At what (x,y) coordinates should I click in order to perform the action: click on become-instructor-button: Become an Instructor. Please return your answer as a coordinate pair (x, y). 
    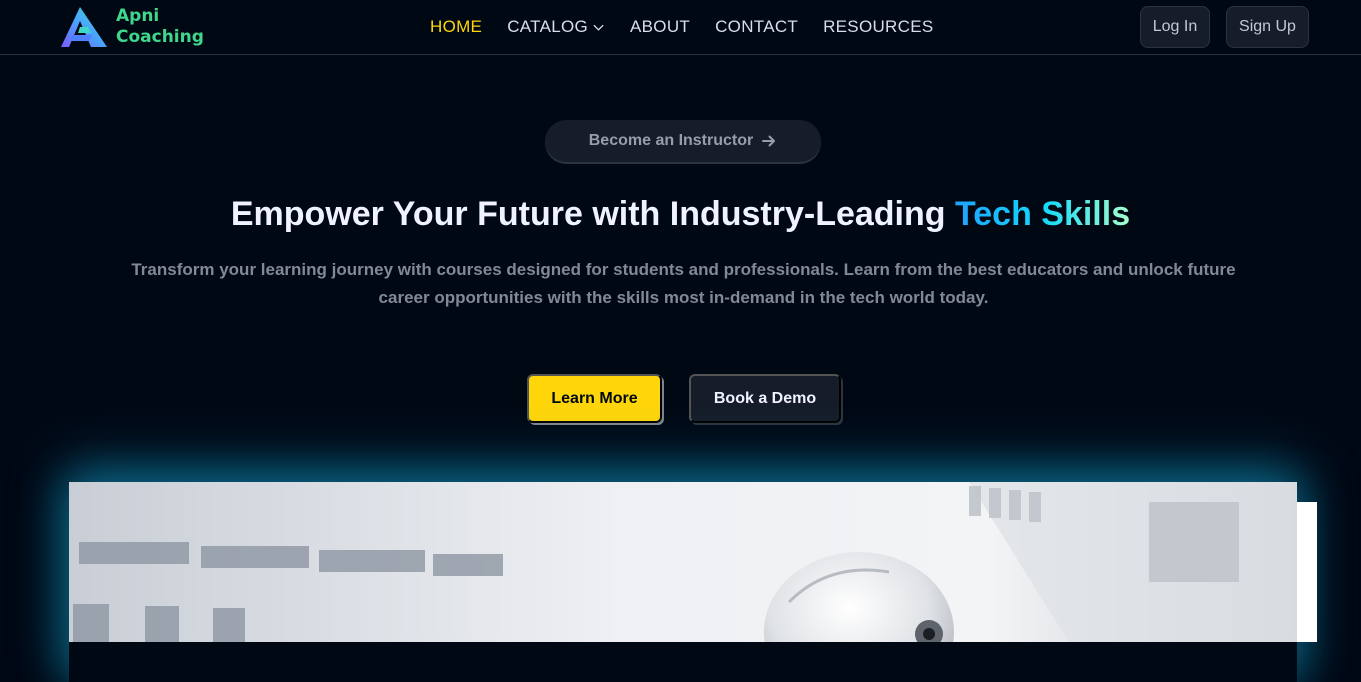
    Looking at the image, I should click on (683, 141).